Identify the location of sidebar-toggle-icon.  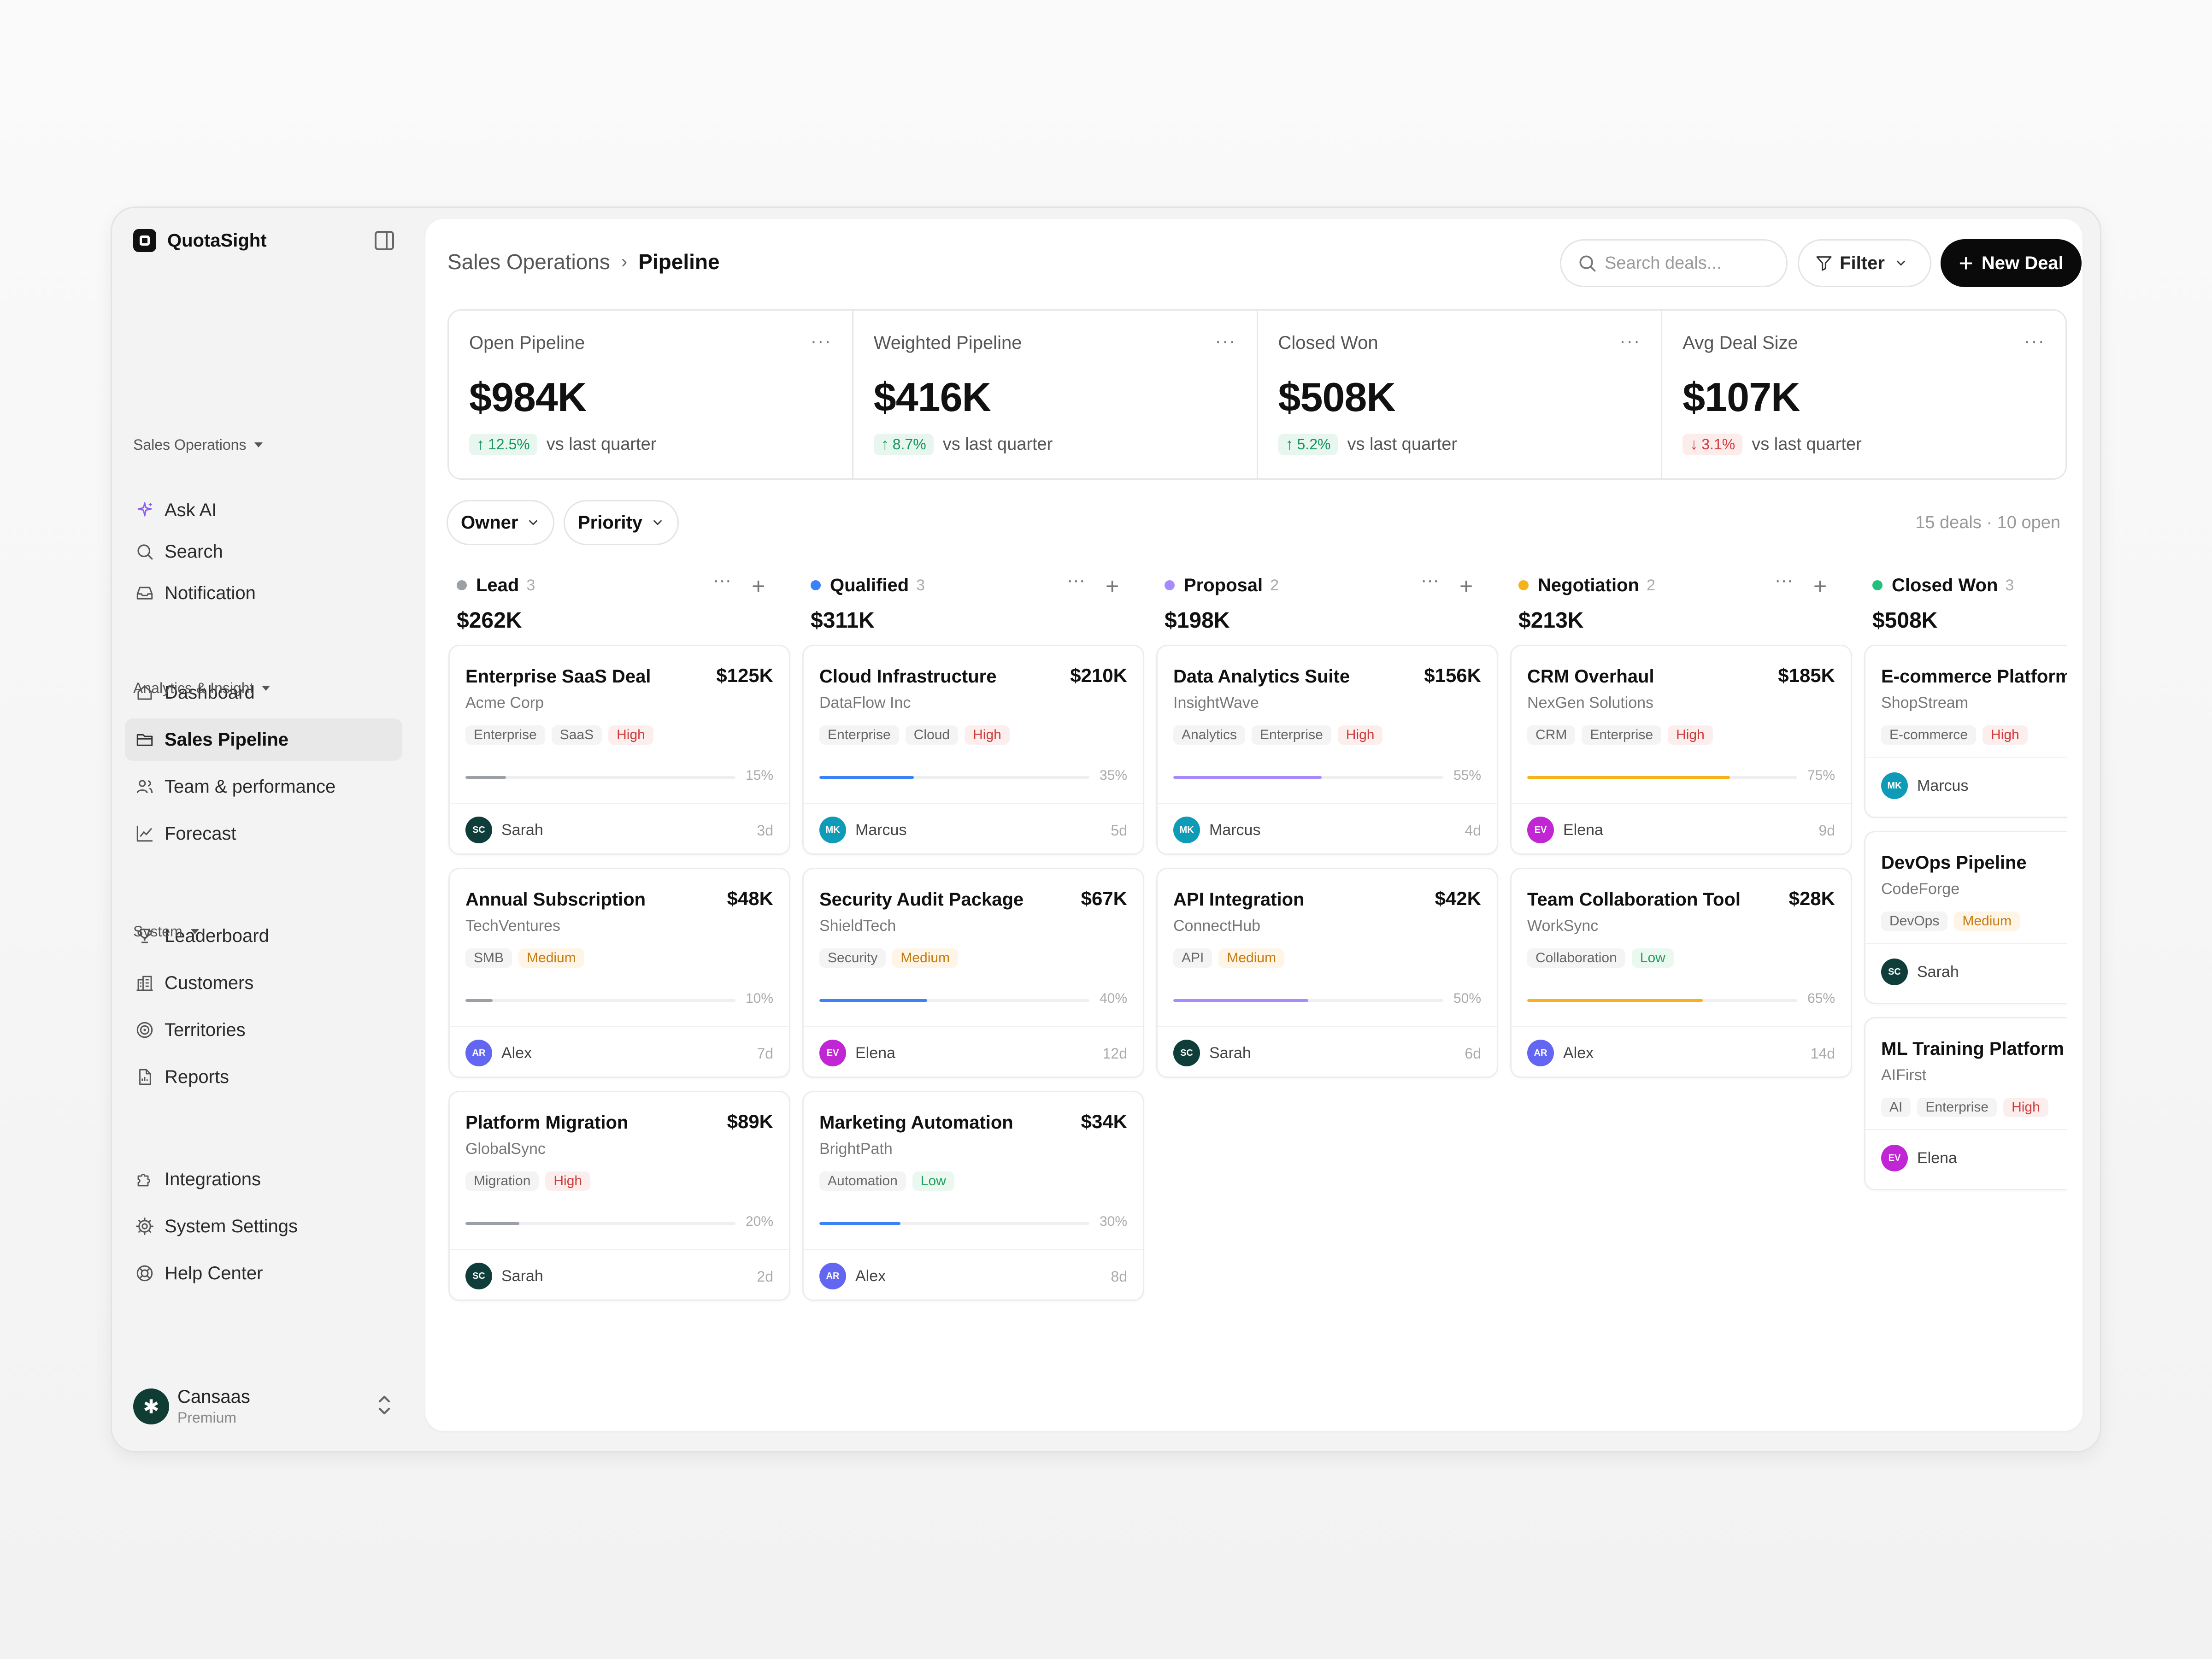
(384, 240).